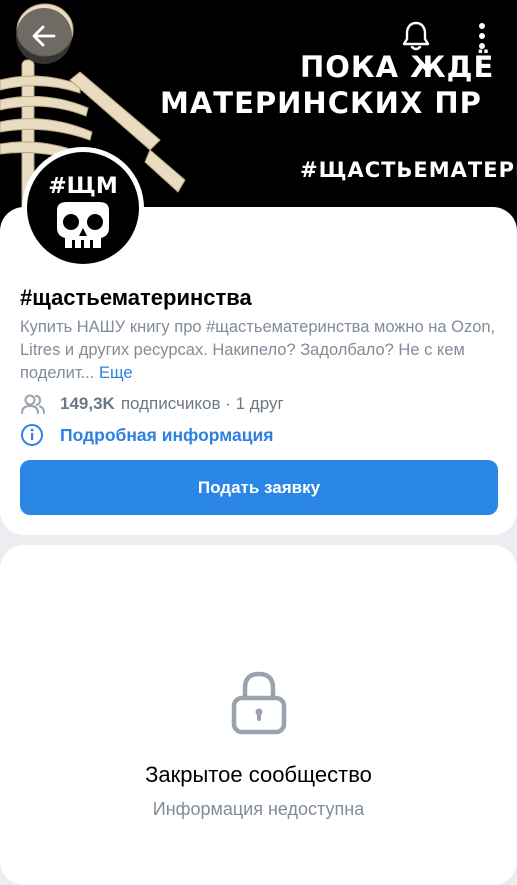 Image resolution: width=517 pixels, height=885 pixels. What do you see at coordinates (87, 403) in the screenshot?
I see `followers-count: 149,3K` at bounding box center [87, 403].